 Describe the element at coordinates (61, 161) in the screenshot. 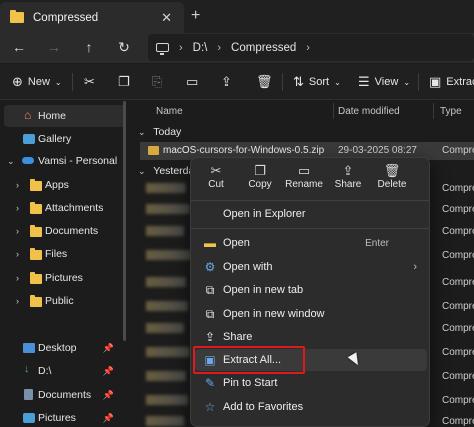

I see `sidebar-item-onedrive: ⌄ Vamsi - Personal` at that location.